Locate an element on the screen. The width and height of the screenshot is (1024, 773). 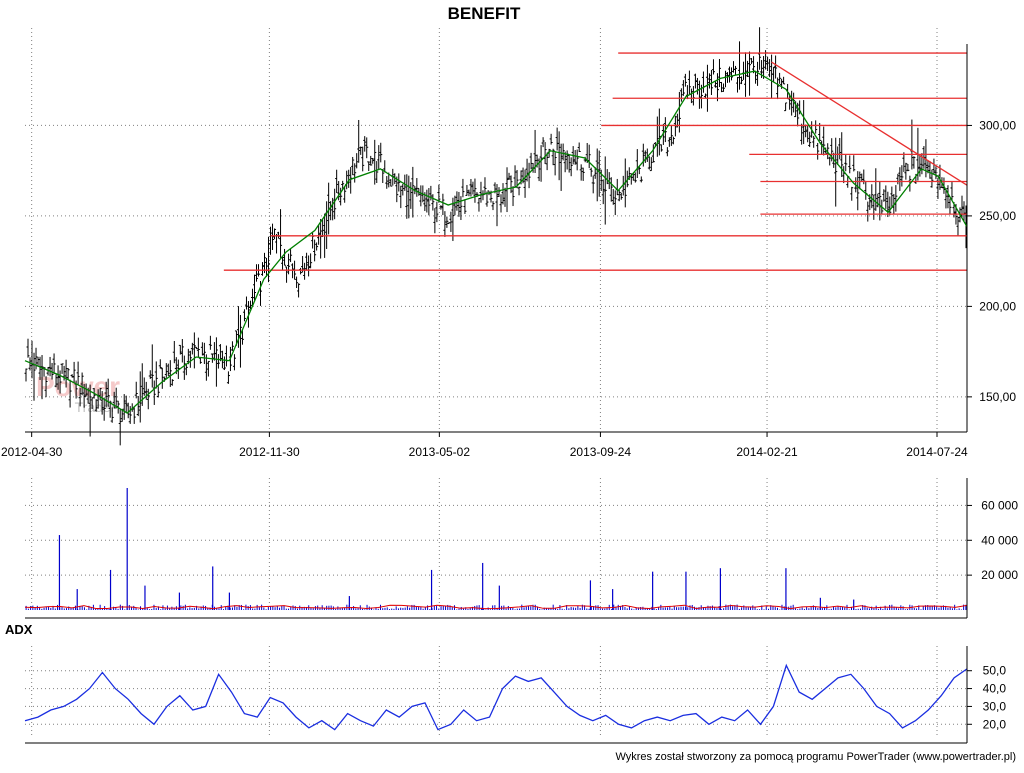
xtick-label: 2012-11-30 is located at coordinates (269, 452).